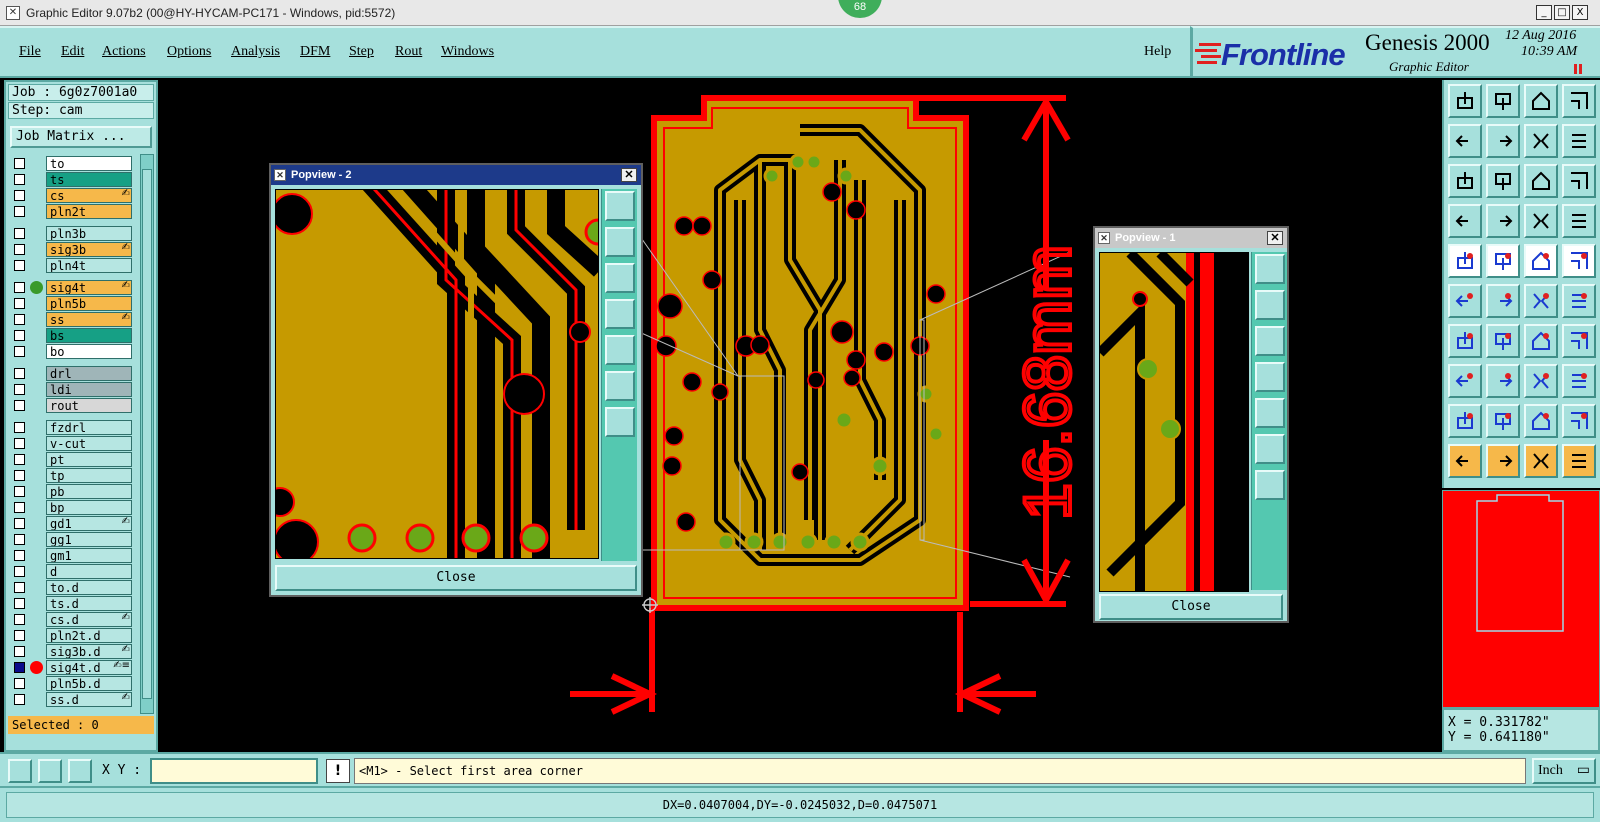 The image size is (1600, 822). What do you see at coordinates (408, 52) in the screenshot?
I see `menu-rout: Rout` at bounding box center [408, 52].